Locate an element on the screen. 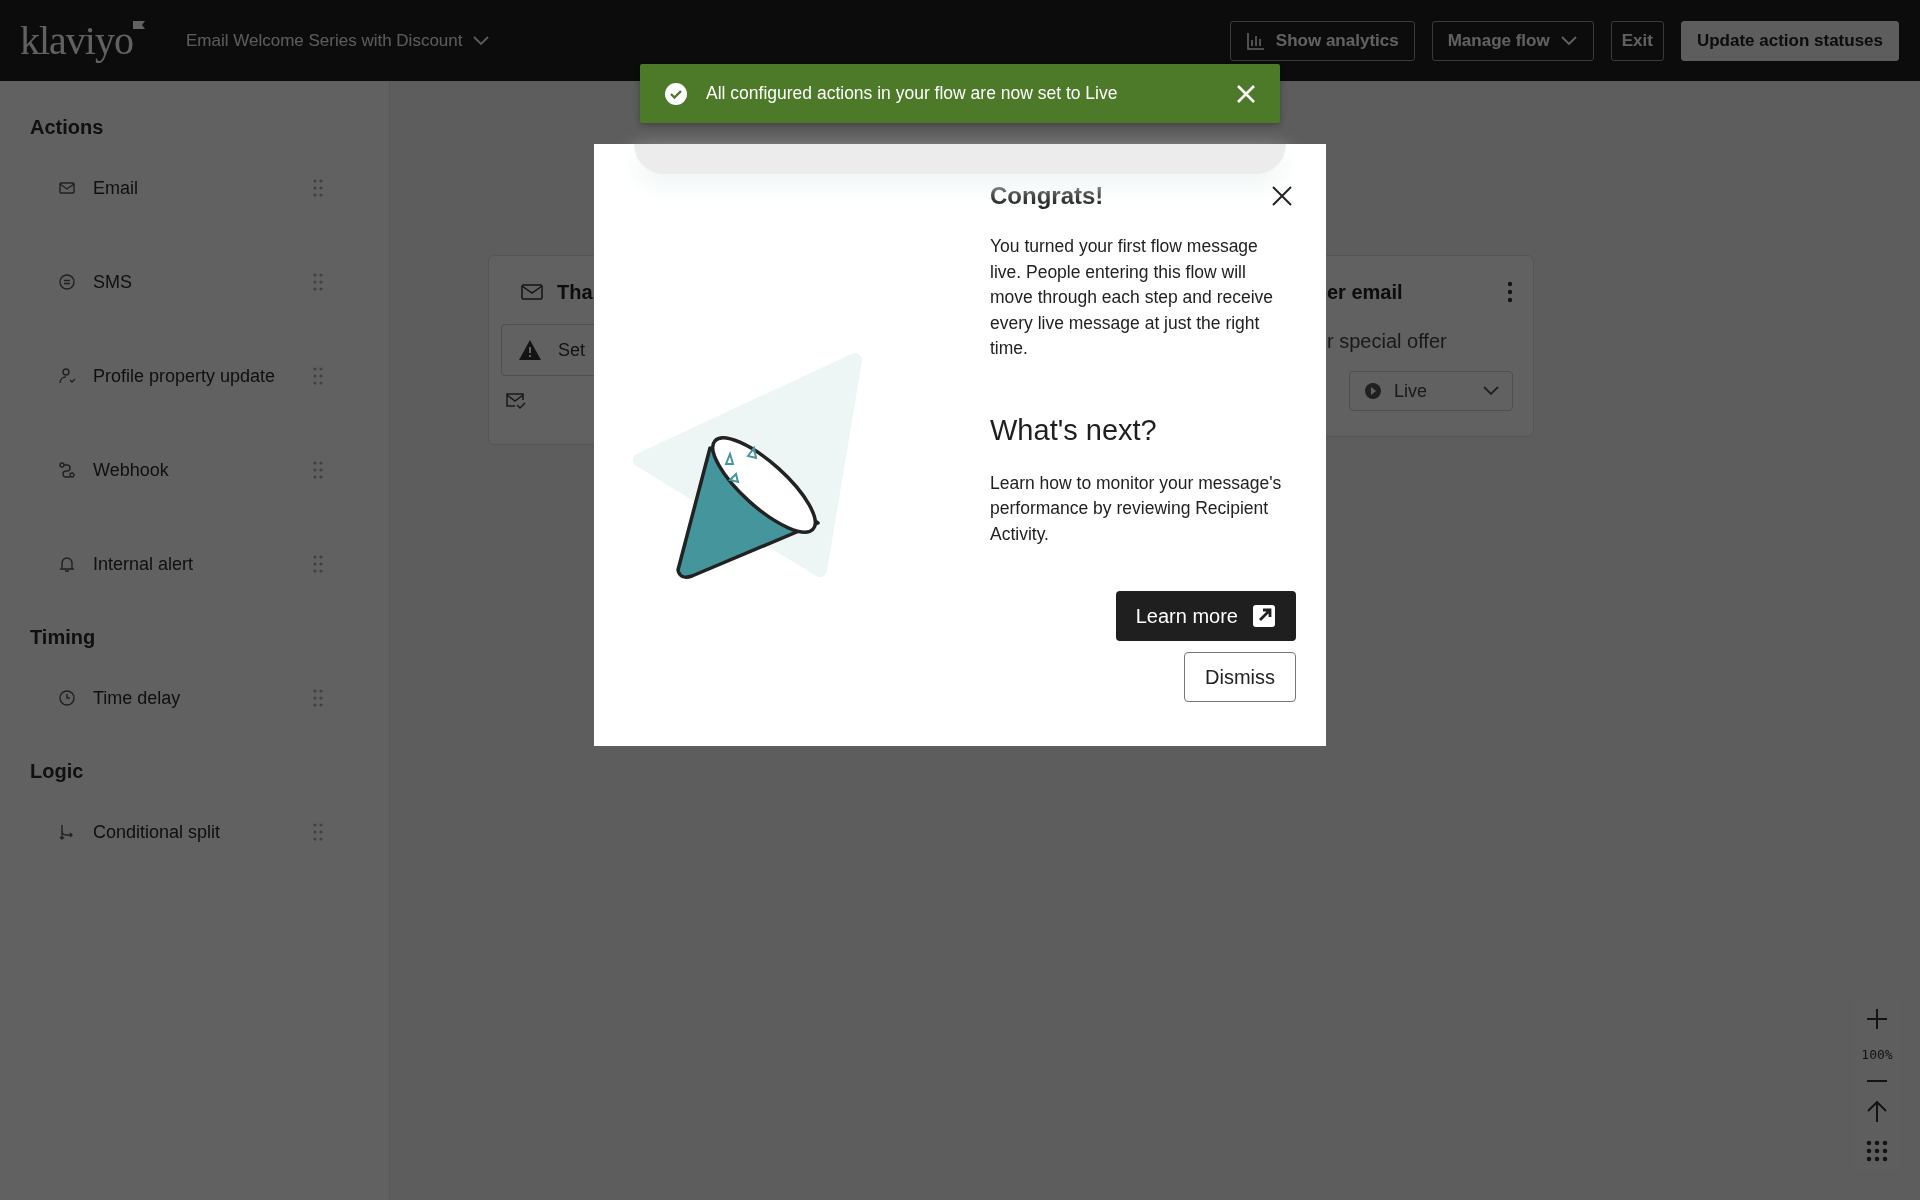  bell-icon is located at coordinates (67, 564).